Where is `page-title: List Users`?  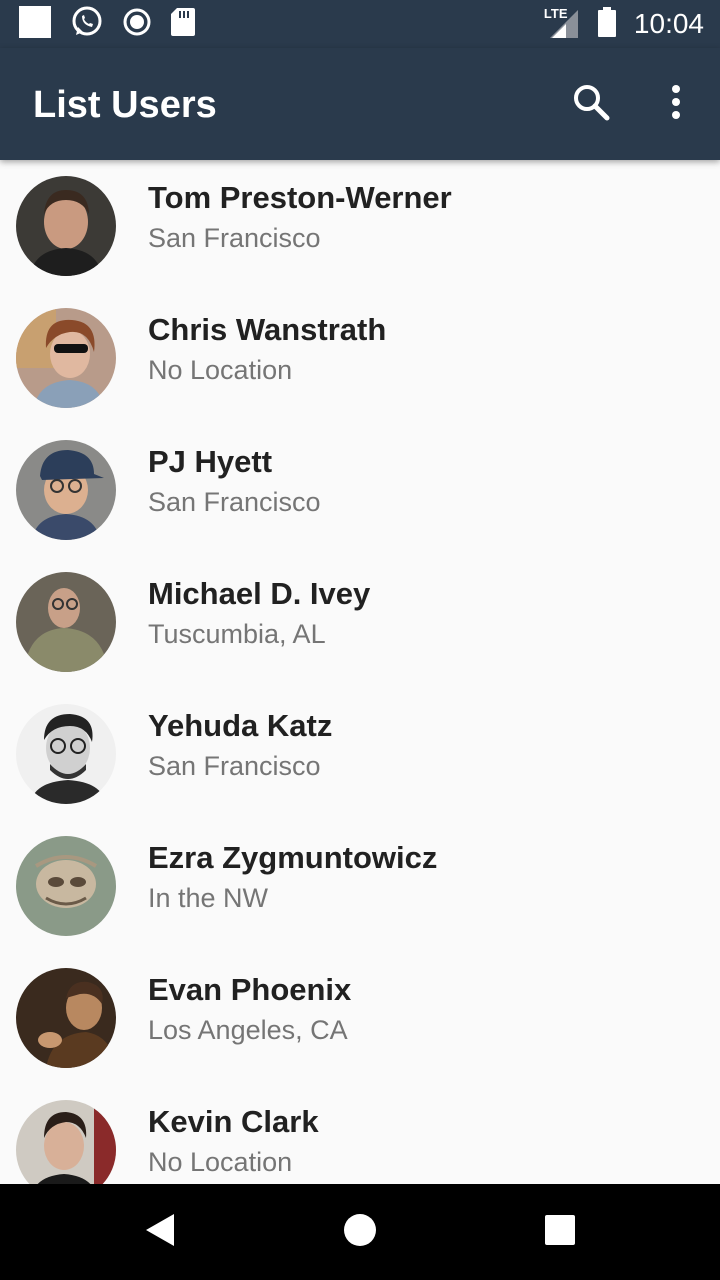
page-title: List Users is located at coordinates (125, 105).